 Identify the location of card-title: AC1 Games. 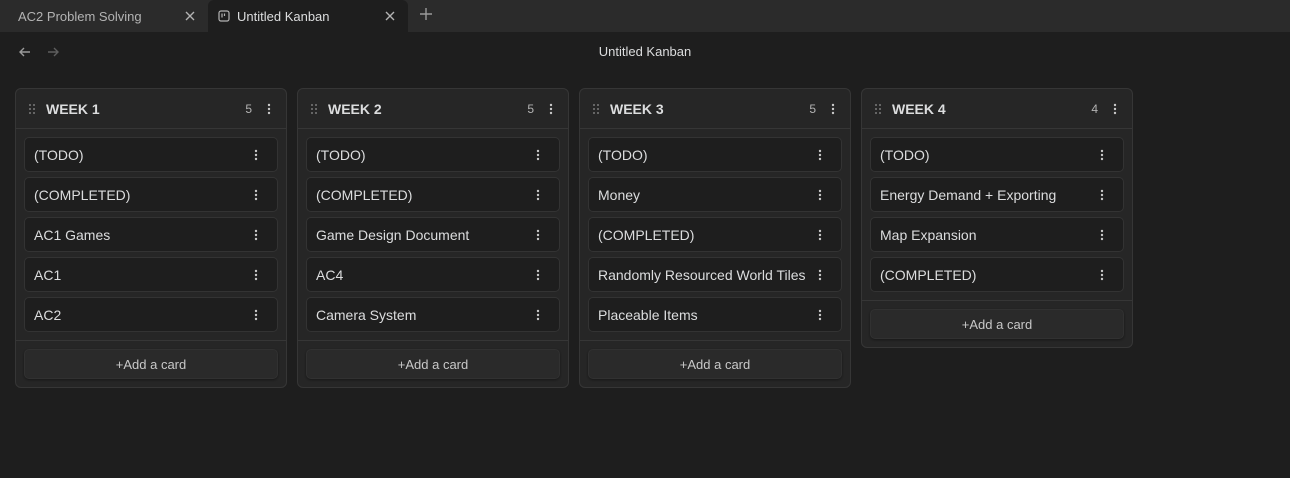
(72, 234).